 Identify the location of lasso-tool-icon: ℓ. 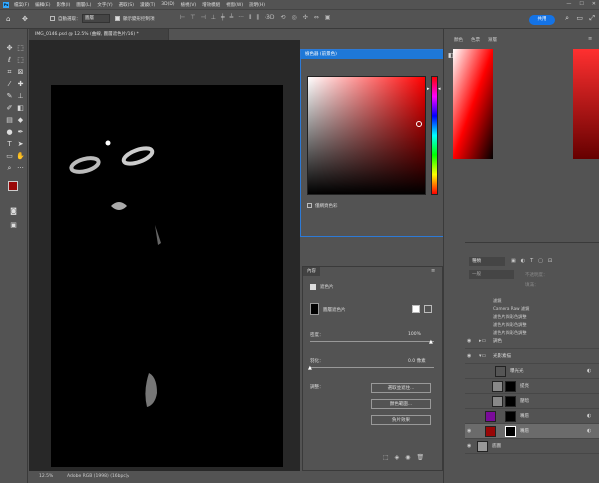
(9, 60).